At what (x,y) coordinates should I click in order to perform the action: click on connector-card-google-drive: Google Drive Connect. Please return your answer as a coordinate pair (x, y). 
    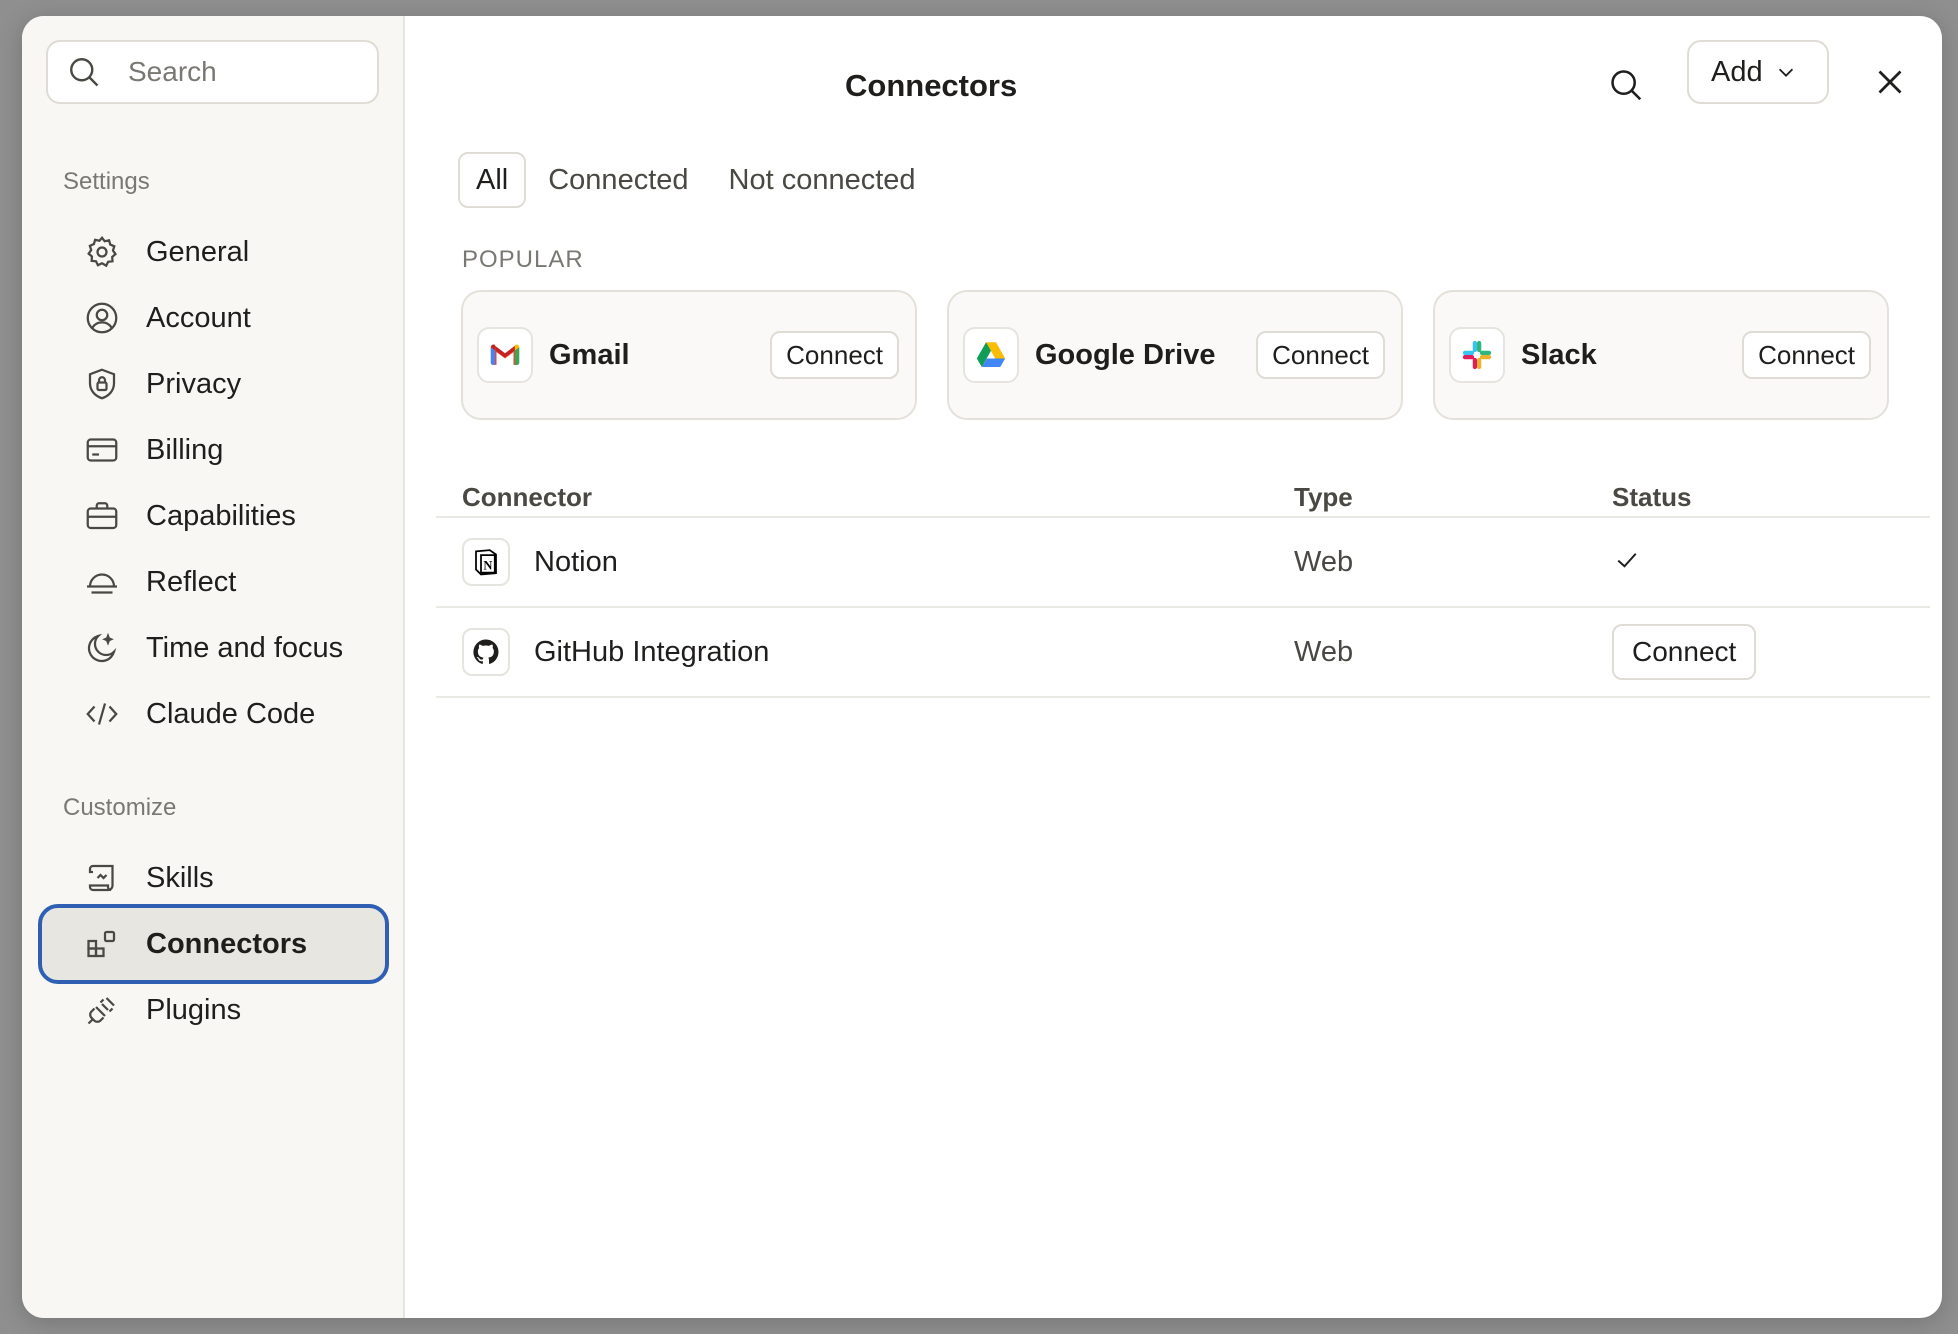
    Looking at the image, I should click on (1175, 355).